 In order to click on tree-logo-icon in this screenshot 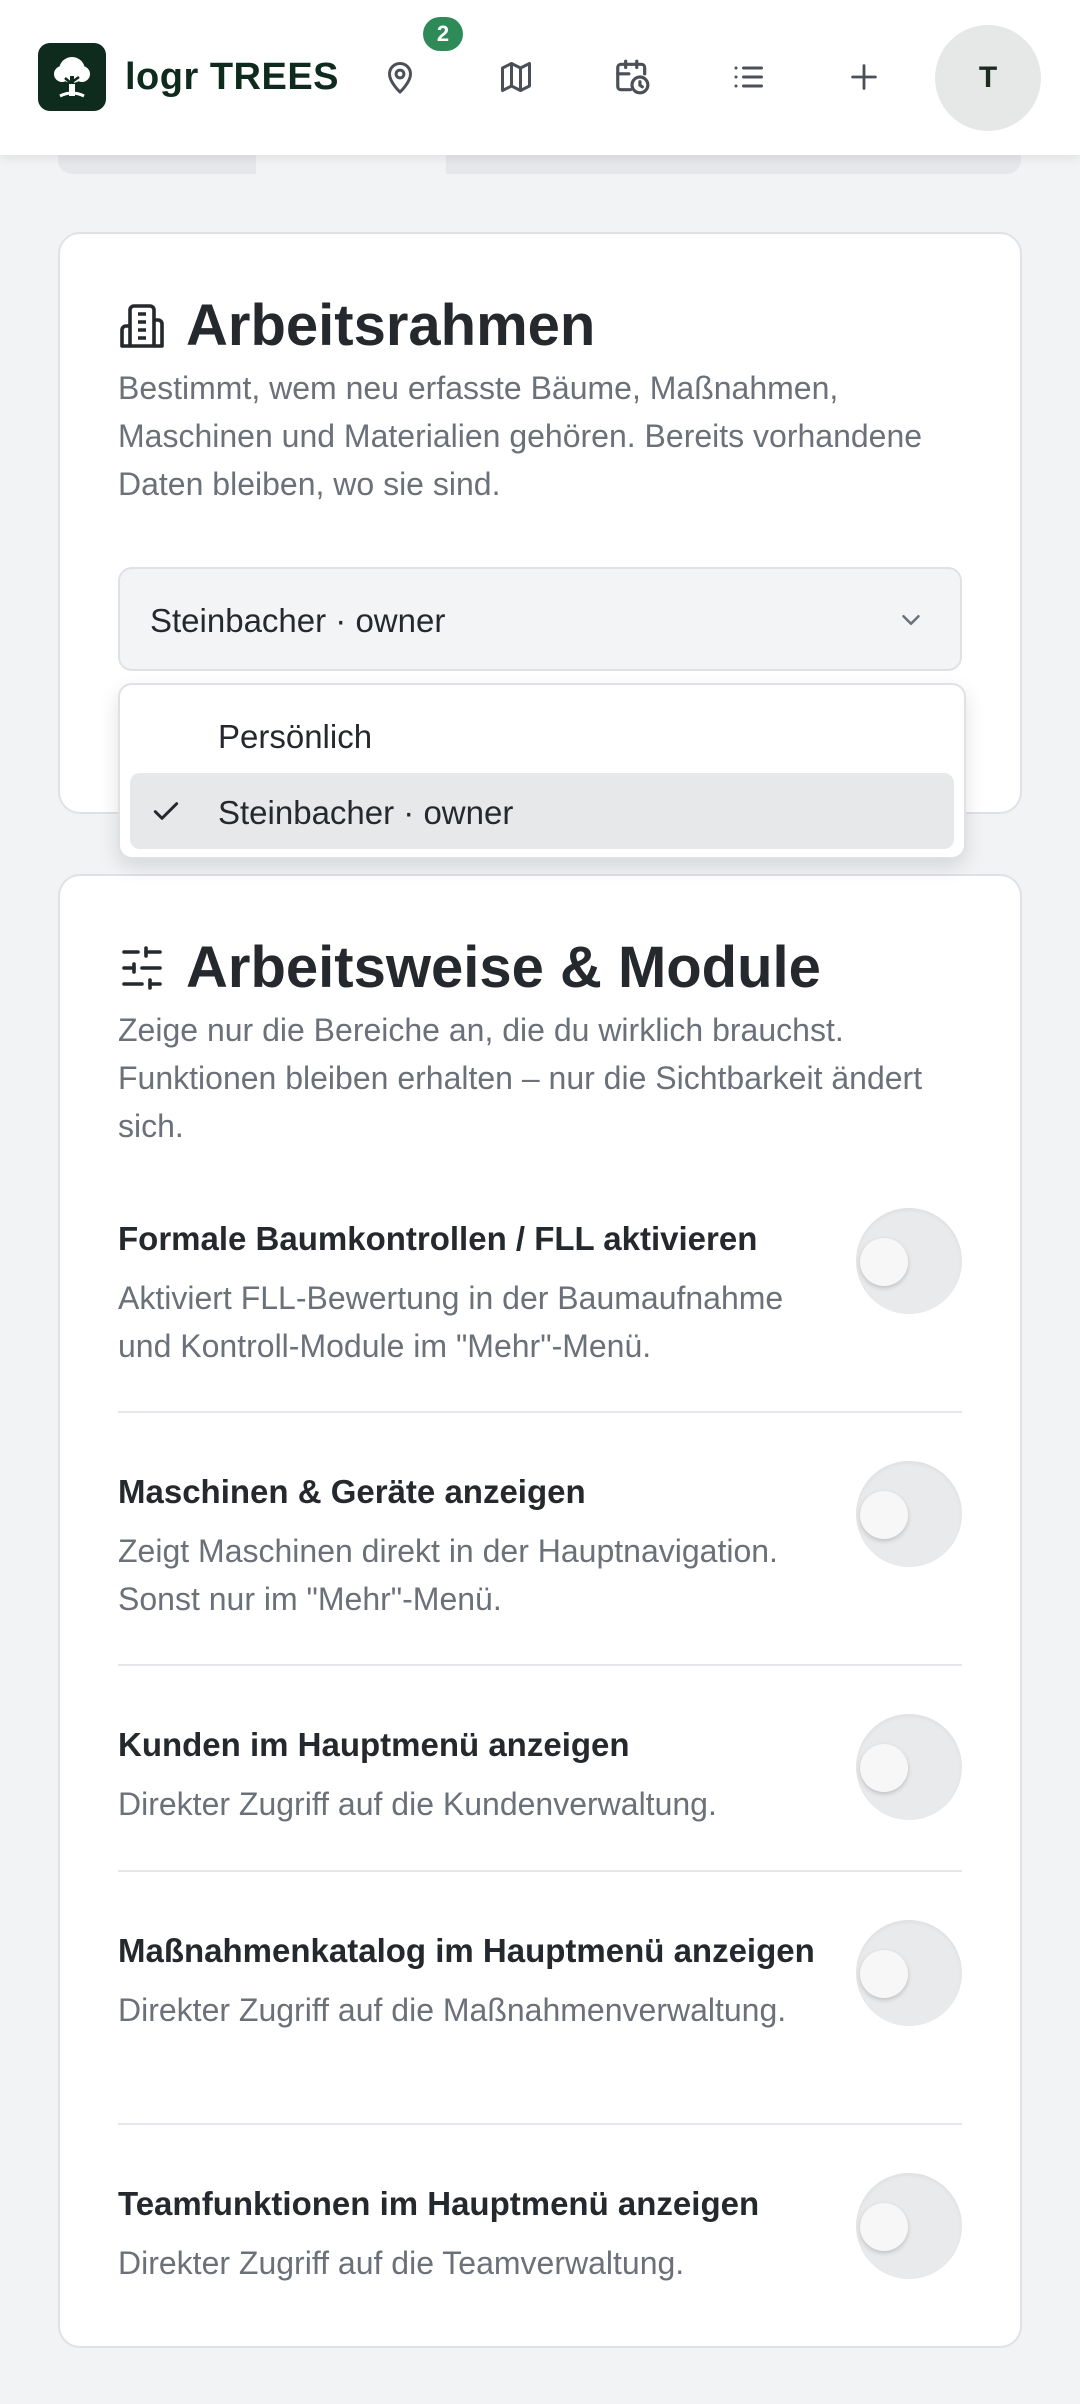, I will do `click(72, 77)`.